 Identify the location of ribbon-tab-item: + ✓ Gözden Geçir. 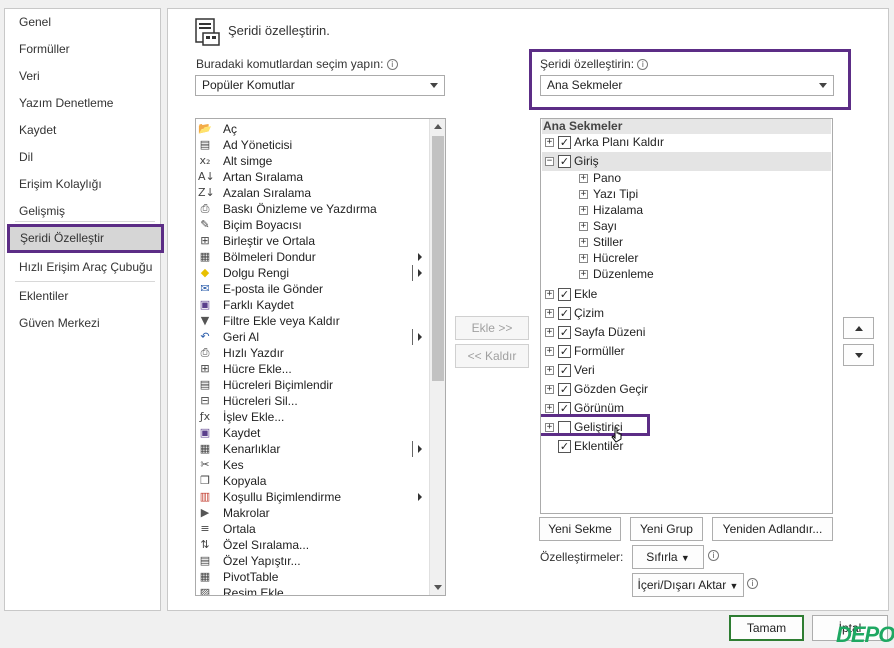
(686, 389).